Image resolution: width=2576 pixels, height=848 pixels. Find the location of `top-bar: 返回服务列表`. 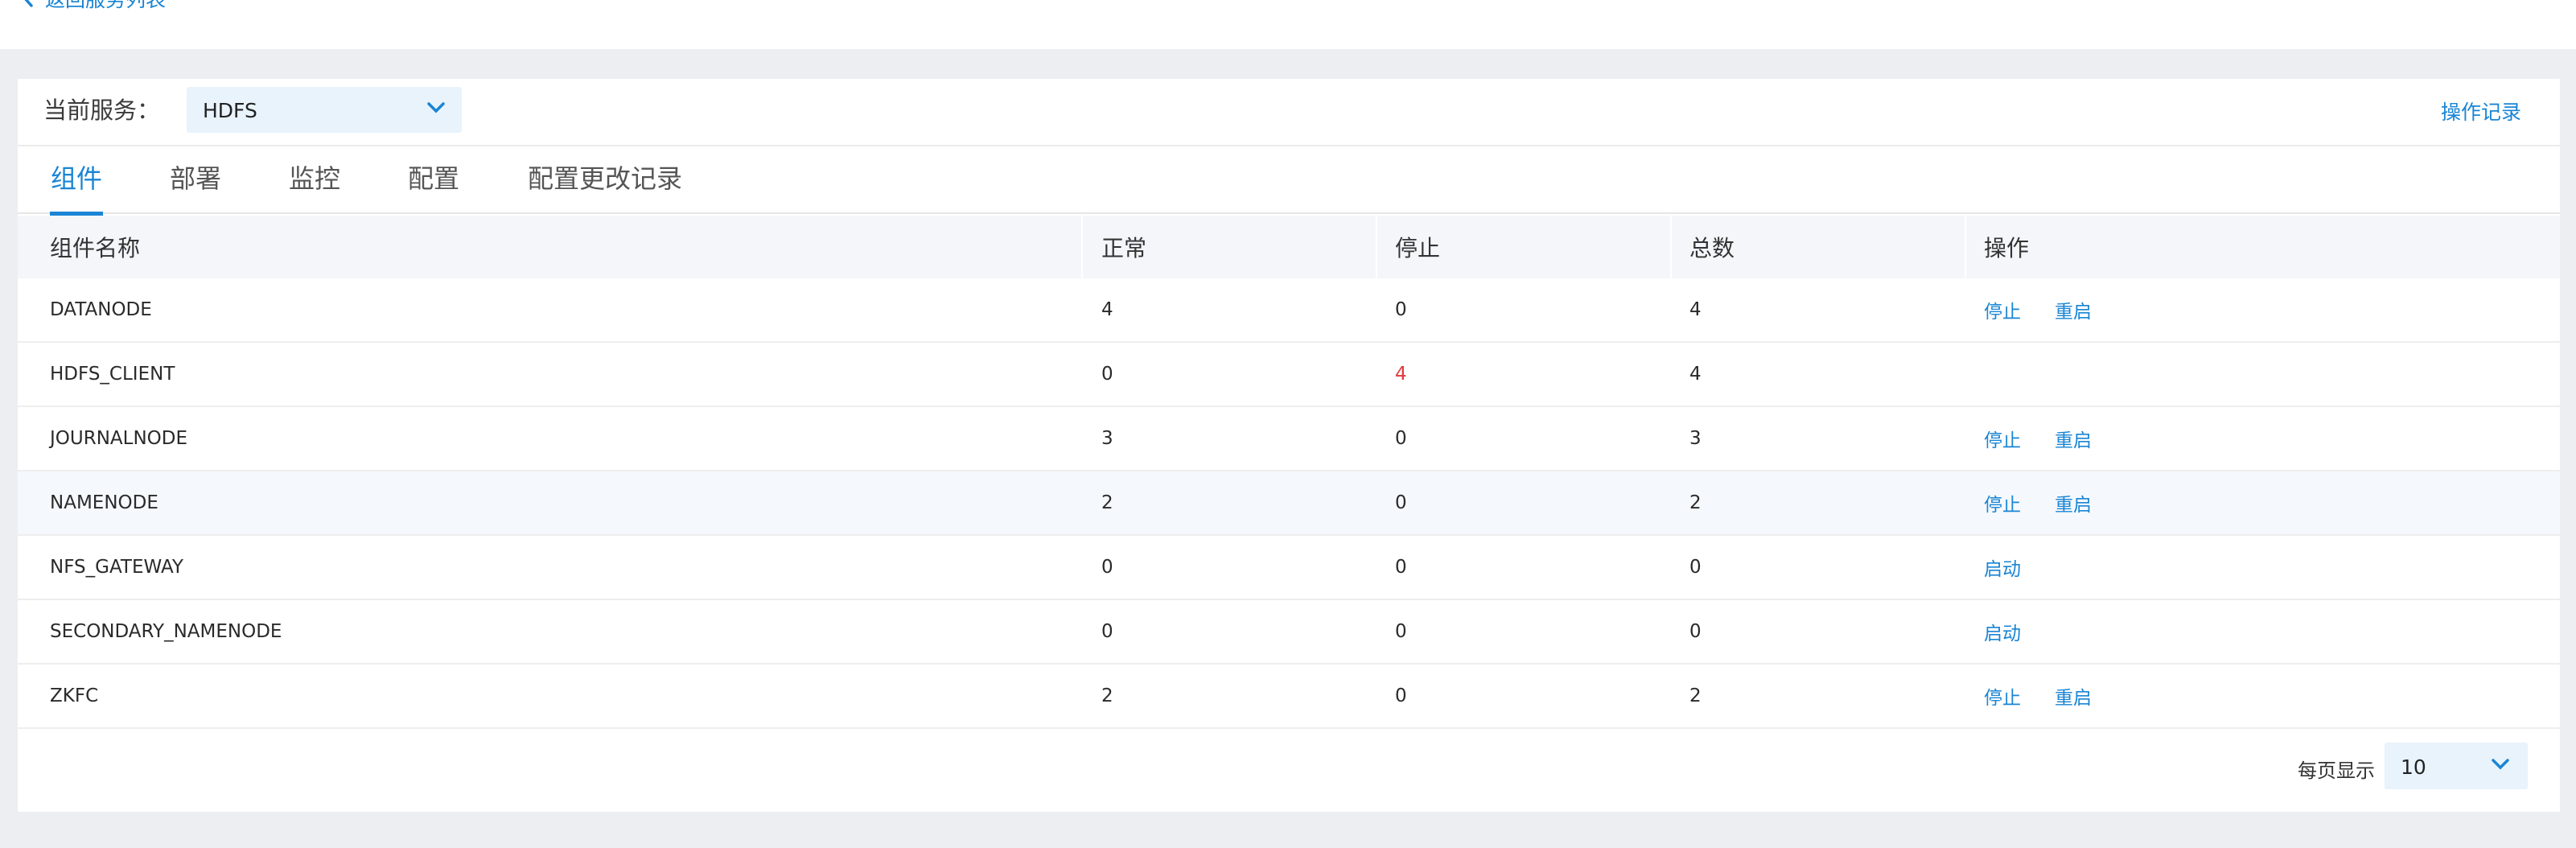

top-bar: 返回服务列表 is located at coordinates (1288, 24).